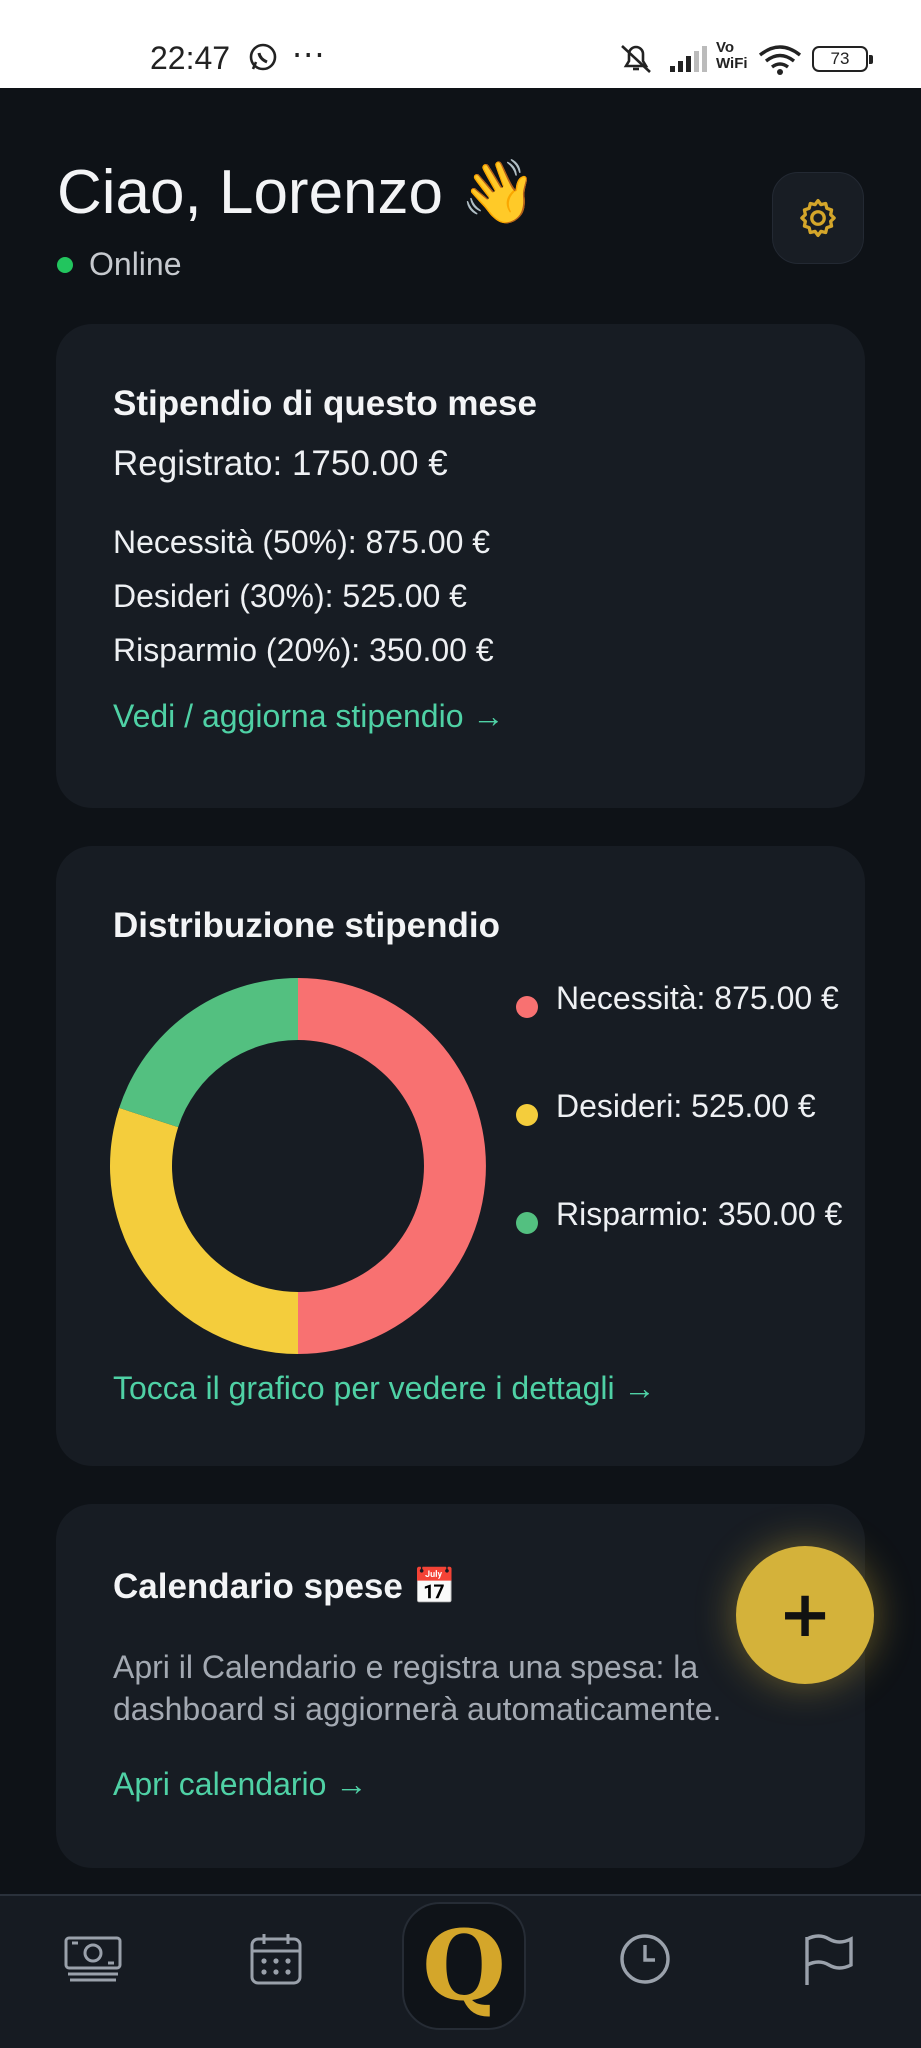 This screenshot has height=2048, width=921. I want to click on gear-icon, so click(818, 218).